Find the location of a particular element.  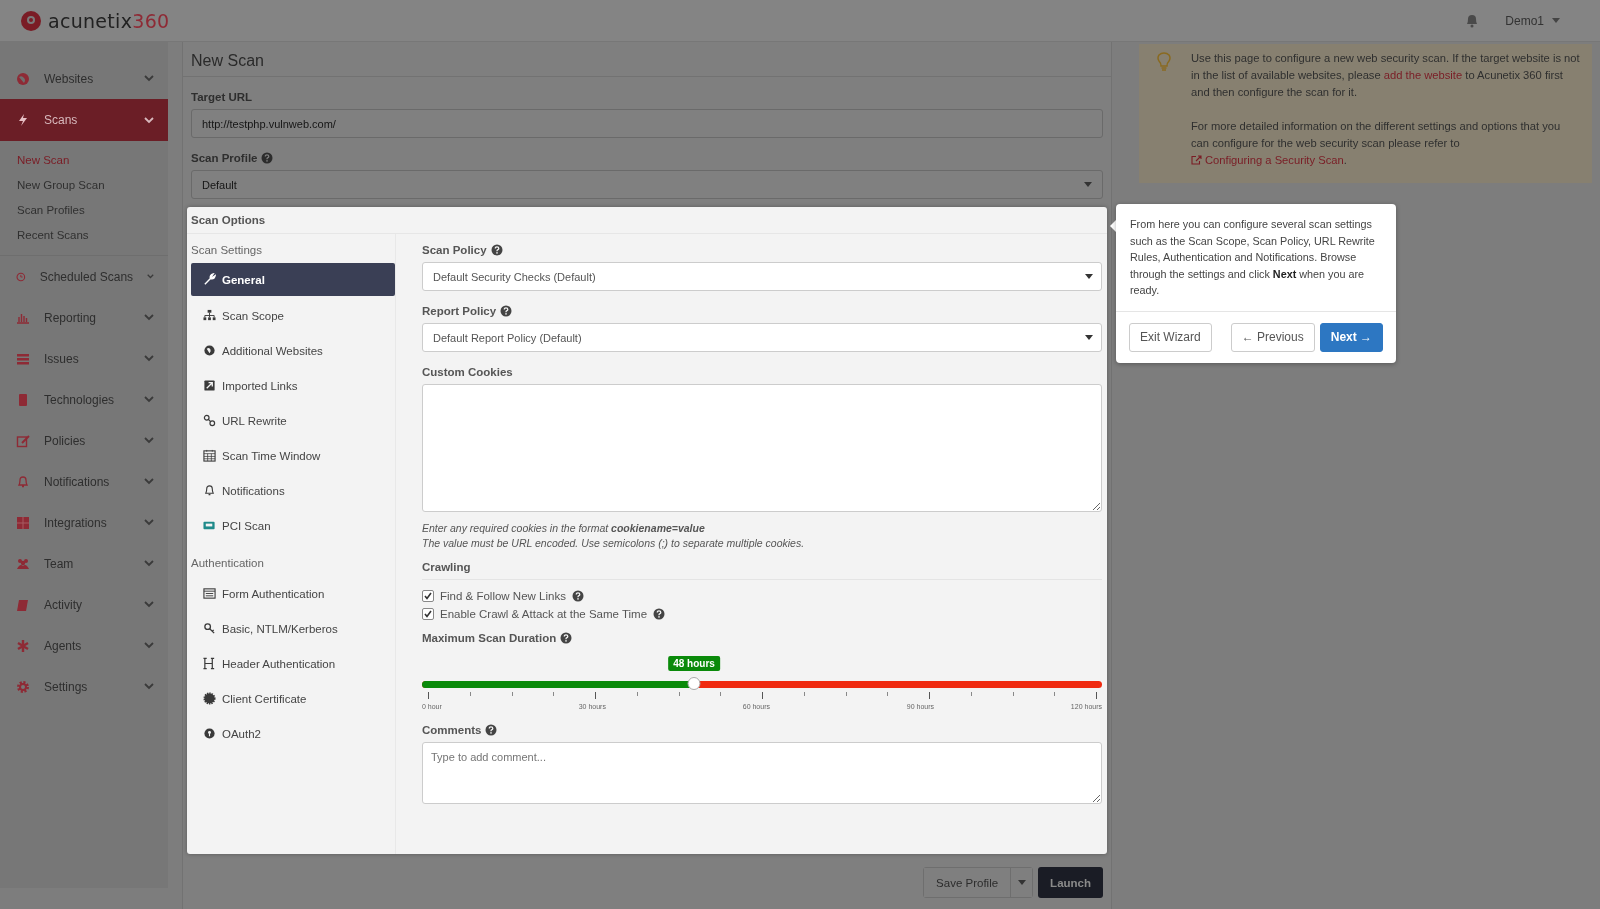

sidebar-item: Policies is located at coordinates (84, 440).